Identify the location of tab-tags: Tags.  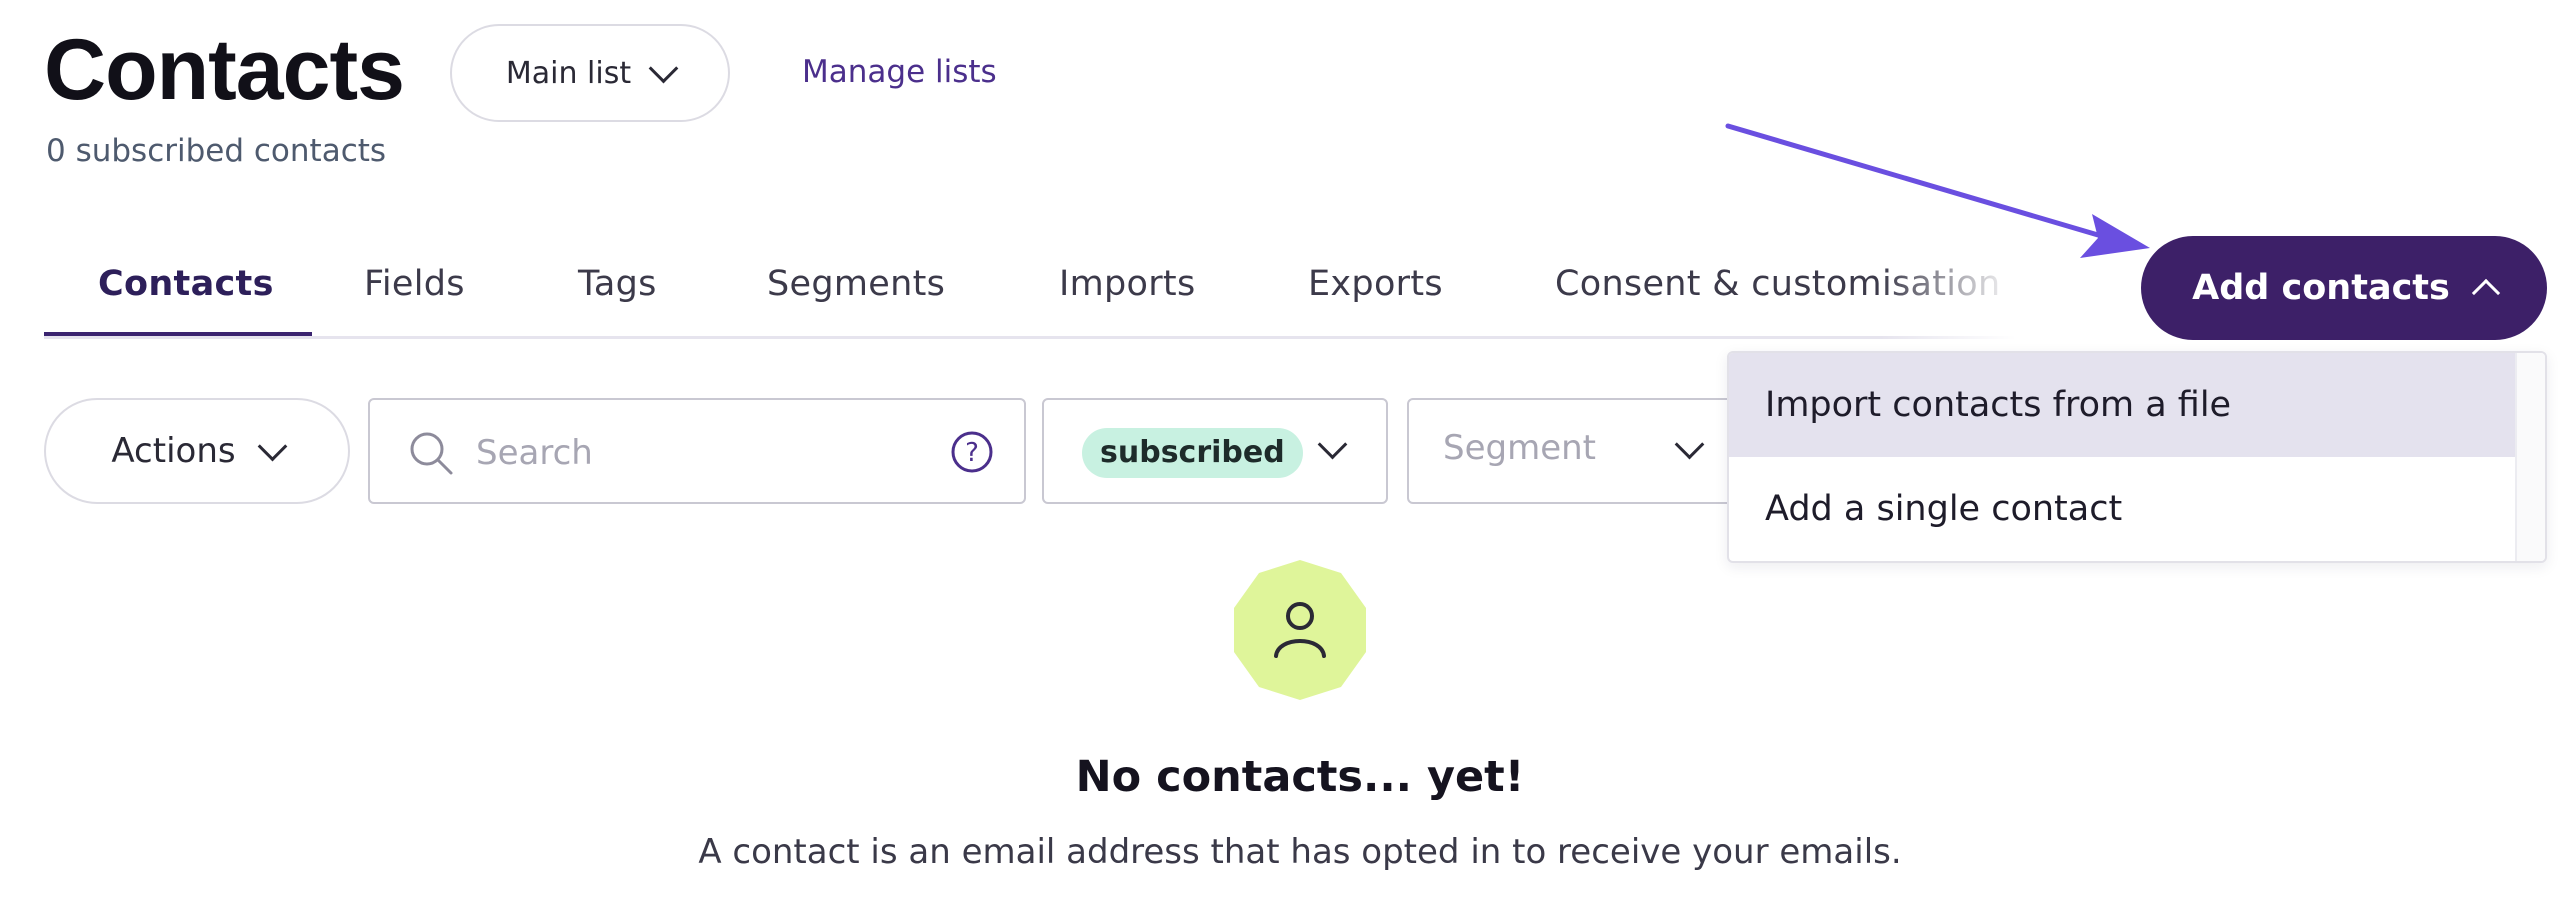
(617, 284).